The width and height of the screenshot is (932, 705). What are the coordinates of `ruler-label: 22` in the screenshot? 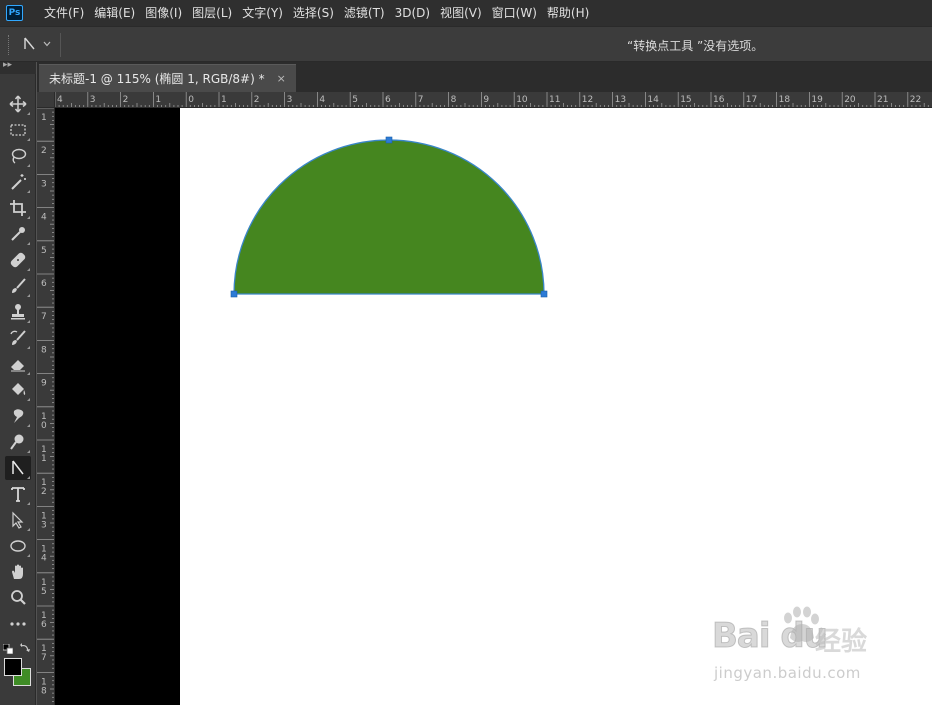 It's located at (915, 100).